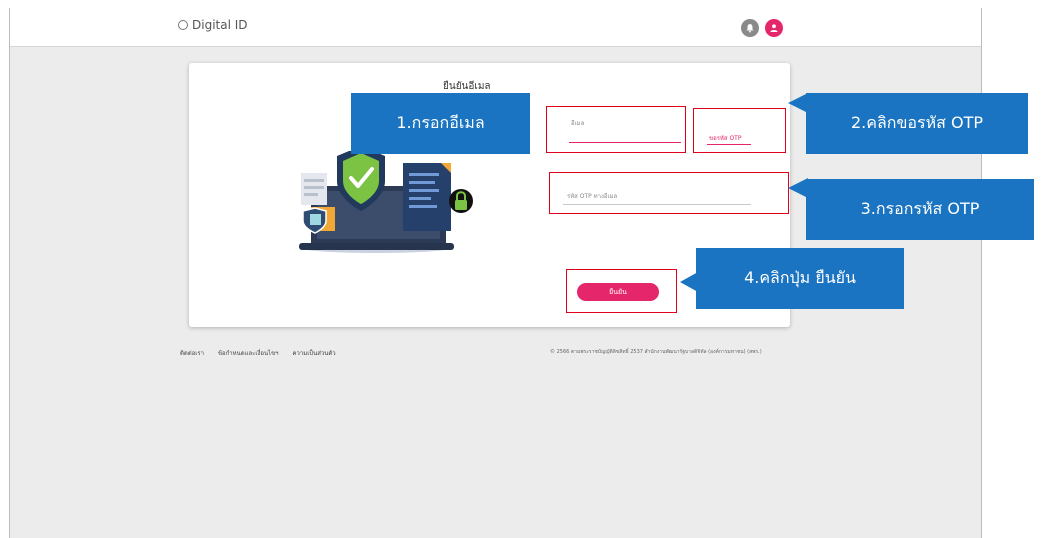 The height and width of the screenshot is (538, 1049). What do you see at coordinates (725, 138) in the screenshot?
I see `request-otp-link: ขอรหัส OTP` at bounding box center [725, 138].